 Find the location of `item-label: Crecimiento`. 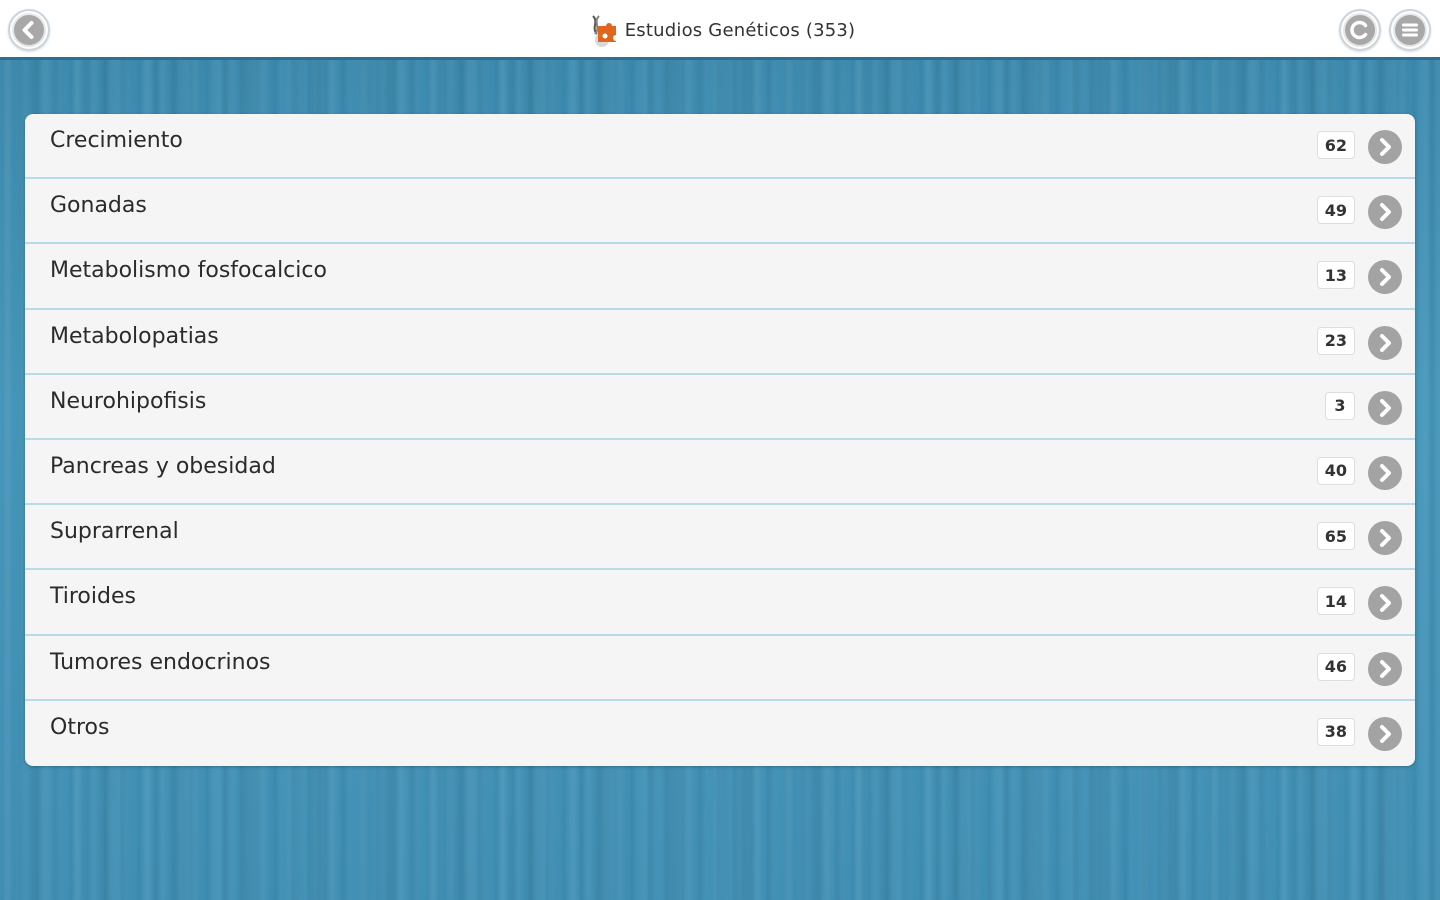

item-label: Crecimiento is located at coordinates (116, 140).